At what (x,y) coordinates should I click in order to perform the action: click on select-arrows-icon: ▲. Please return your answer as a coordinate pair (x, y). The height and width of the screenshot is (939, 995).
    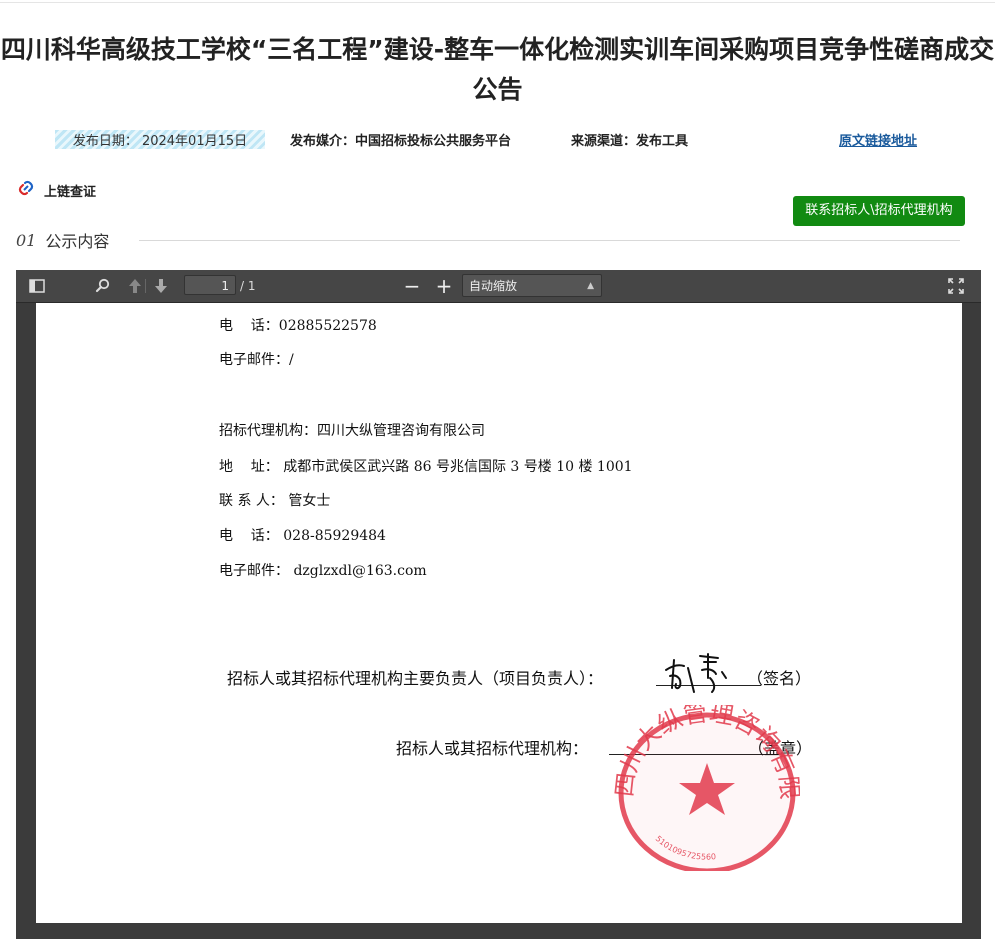
    Looking at the image, I should click on (590, 286).